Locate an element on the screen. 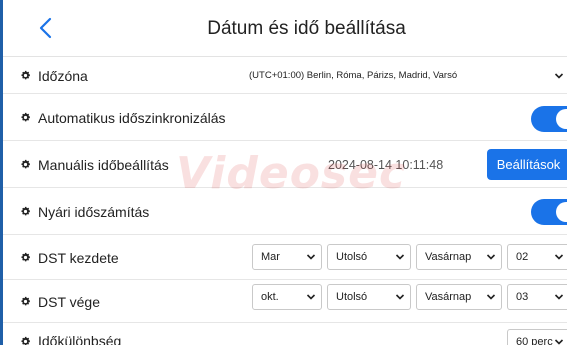 The height and width of the screenshot is (345, 567). dst-start-hour-select: 02 is located at coordinates (537, 257).